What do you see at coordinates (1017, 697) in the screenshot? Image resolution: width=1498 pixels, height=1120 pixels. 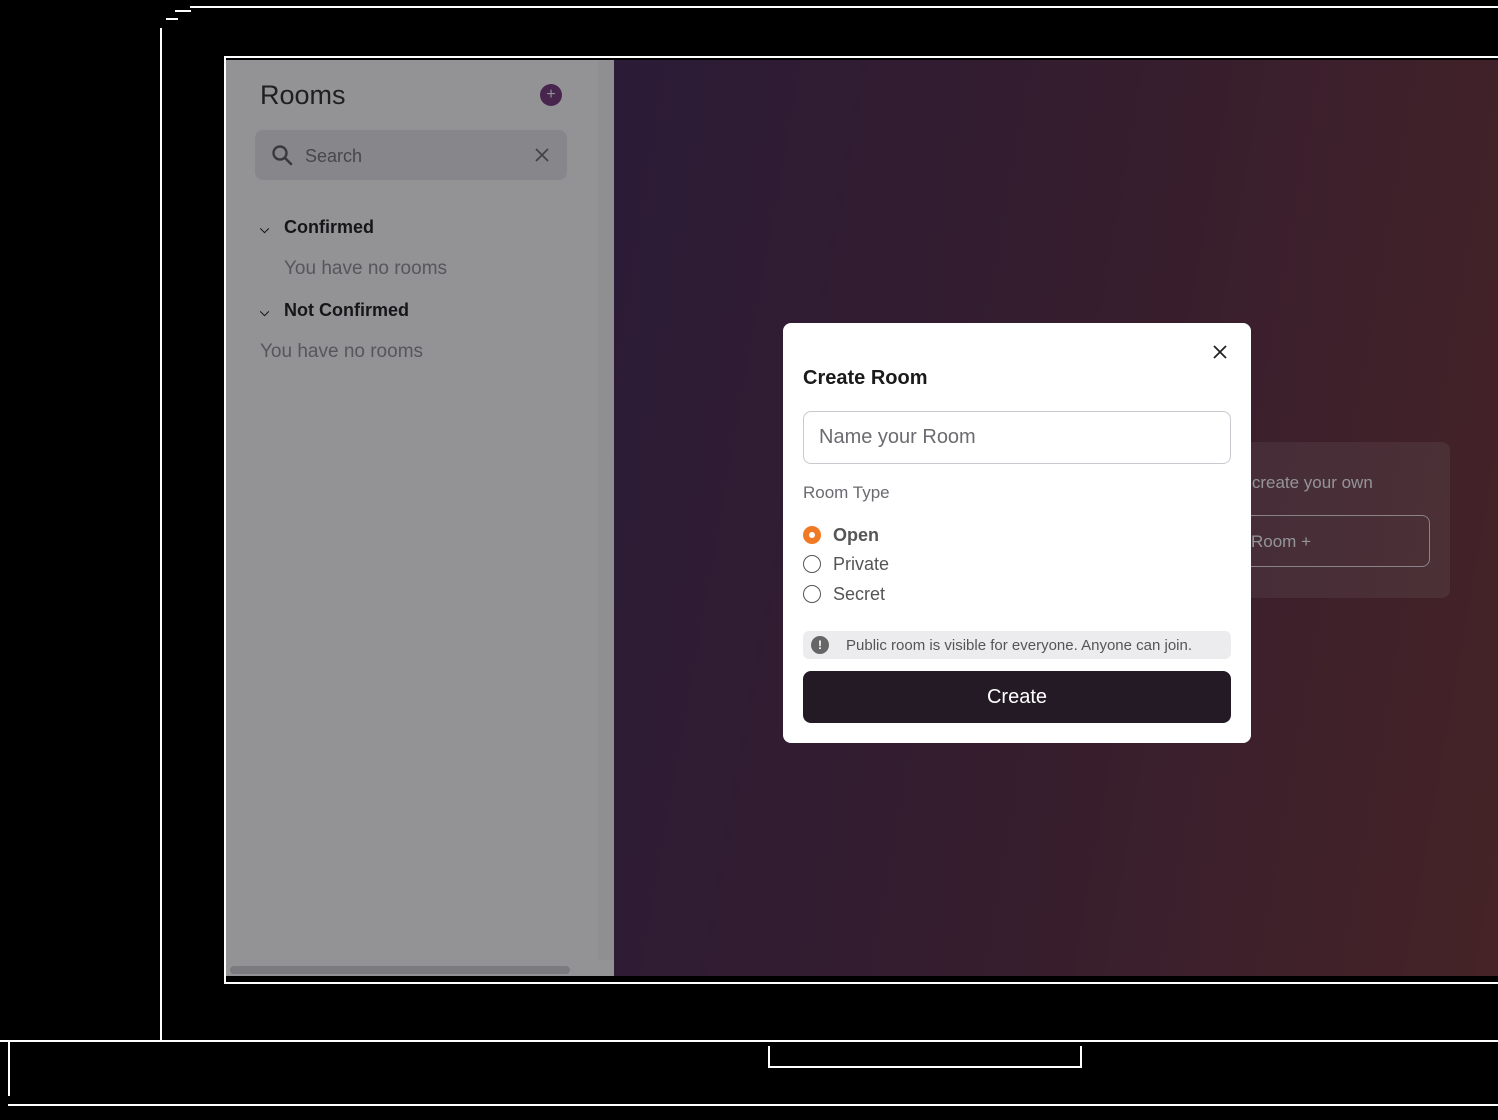 I see `create-button: Create` at bounding box center [1017, 697].